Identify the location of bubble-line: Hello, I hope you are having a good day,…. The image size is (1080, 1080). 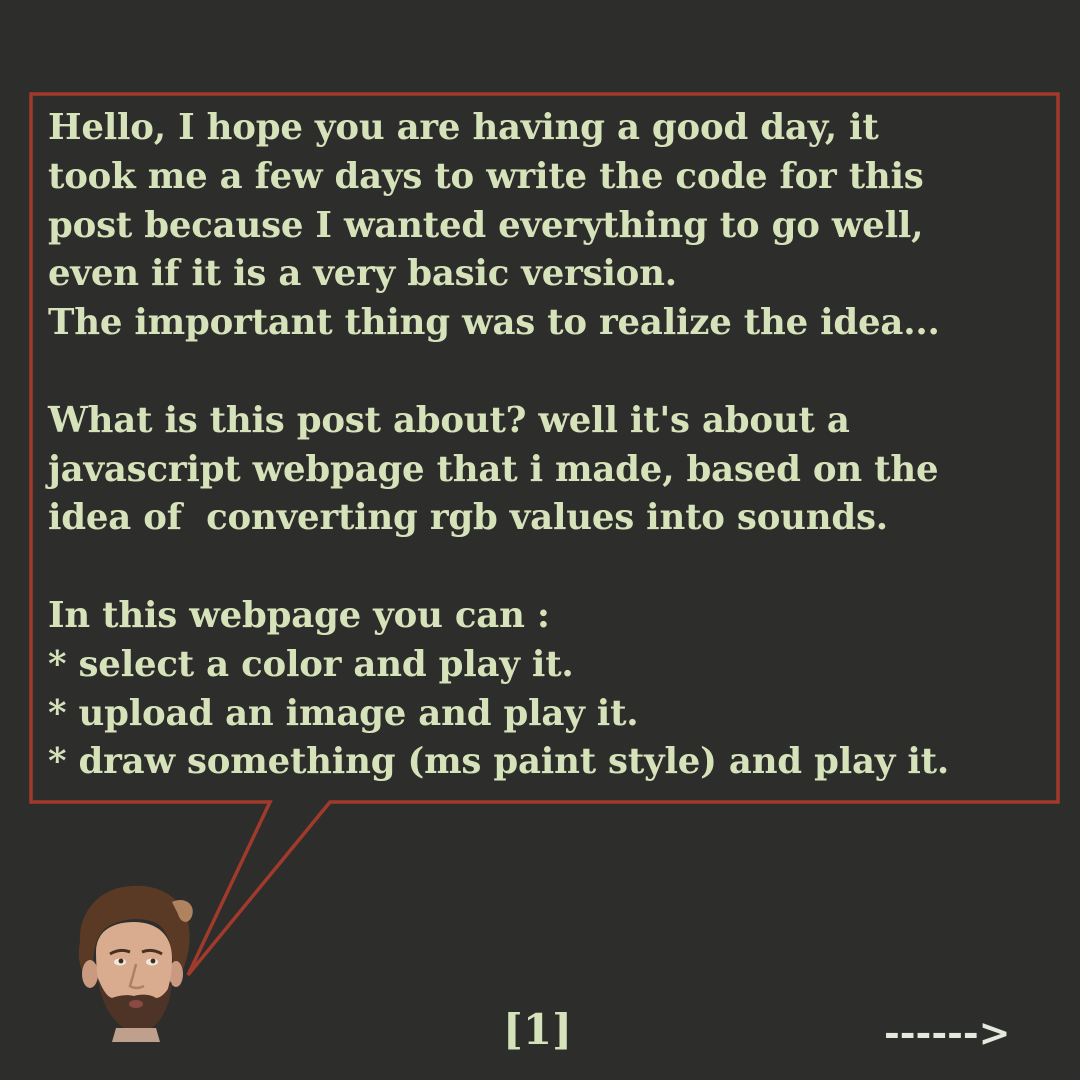
(463, 127).